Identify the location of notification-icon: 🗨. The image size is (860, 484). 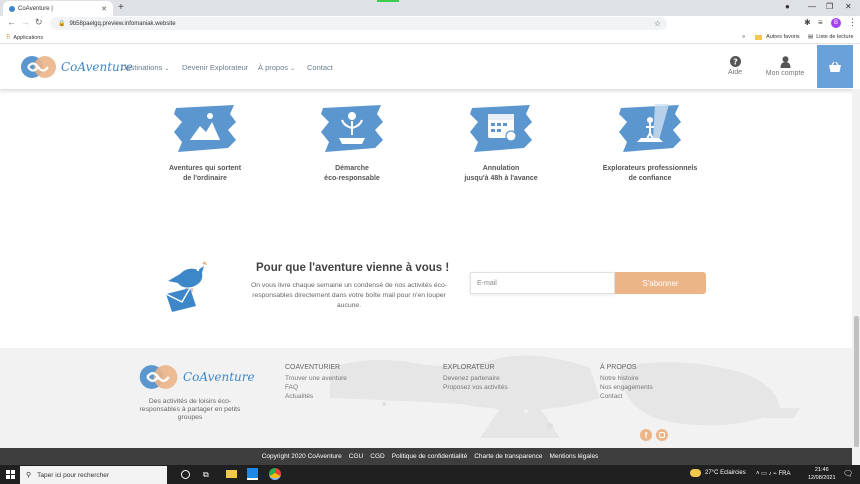
(848, 473).